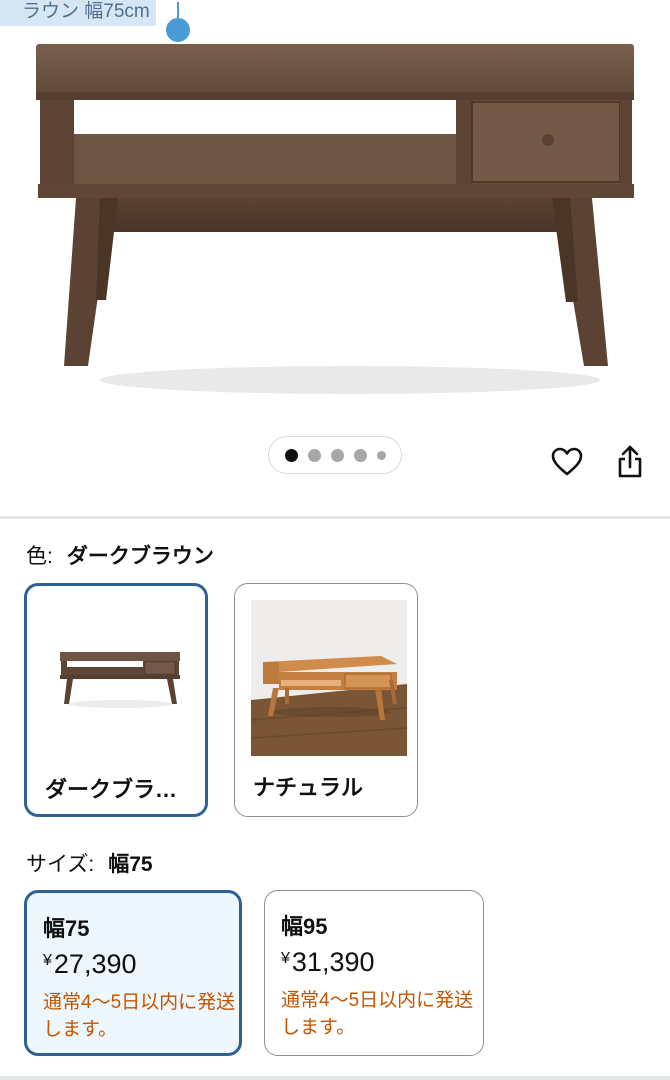  I want to click on color-label-row: 色: ダークブラウン, so click(120, 555).